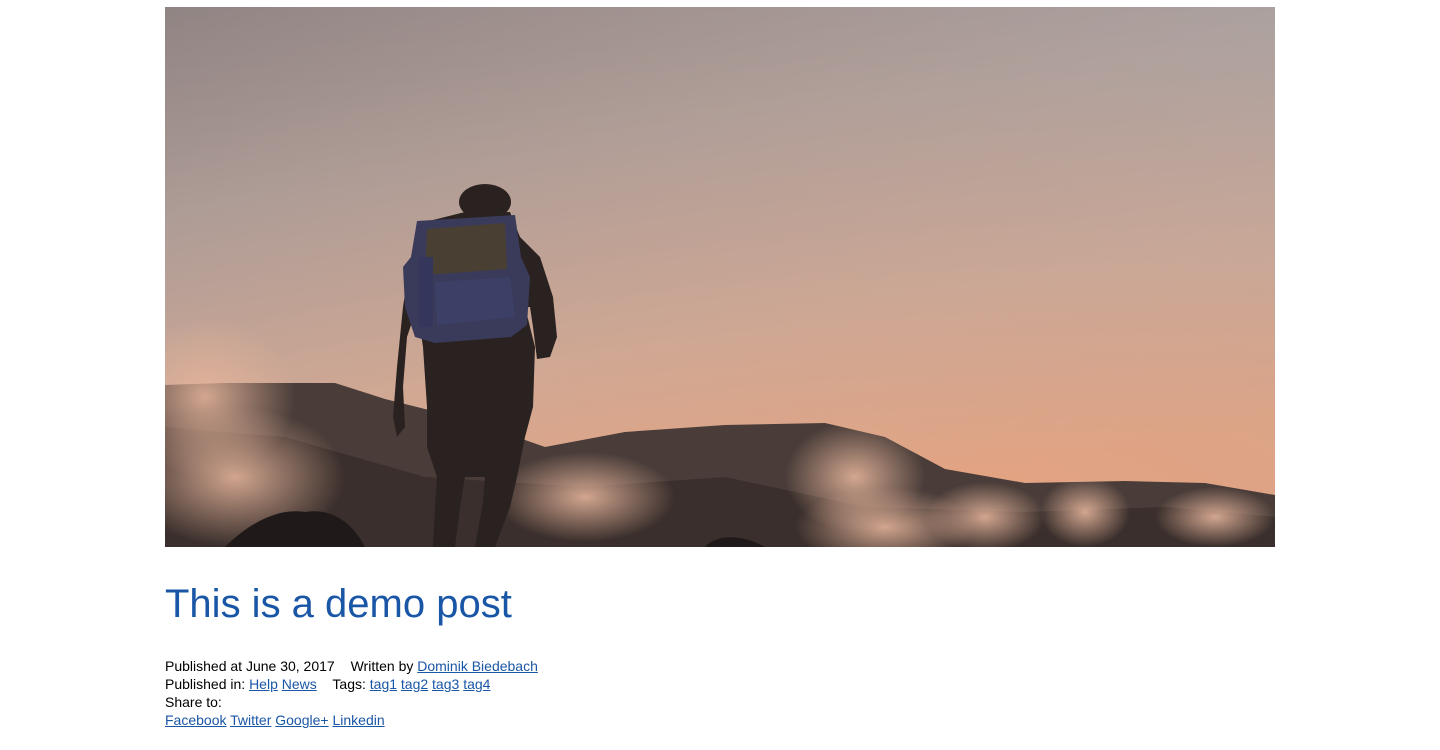  What do you see at coordinates (477, 666) in the screenshot?
I see `author-link: Dominik Biedebach` at bounding box center [477, 666].